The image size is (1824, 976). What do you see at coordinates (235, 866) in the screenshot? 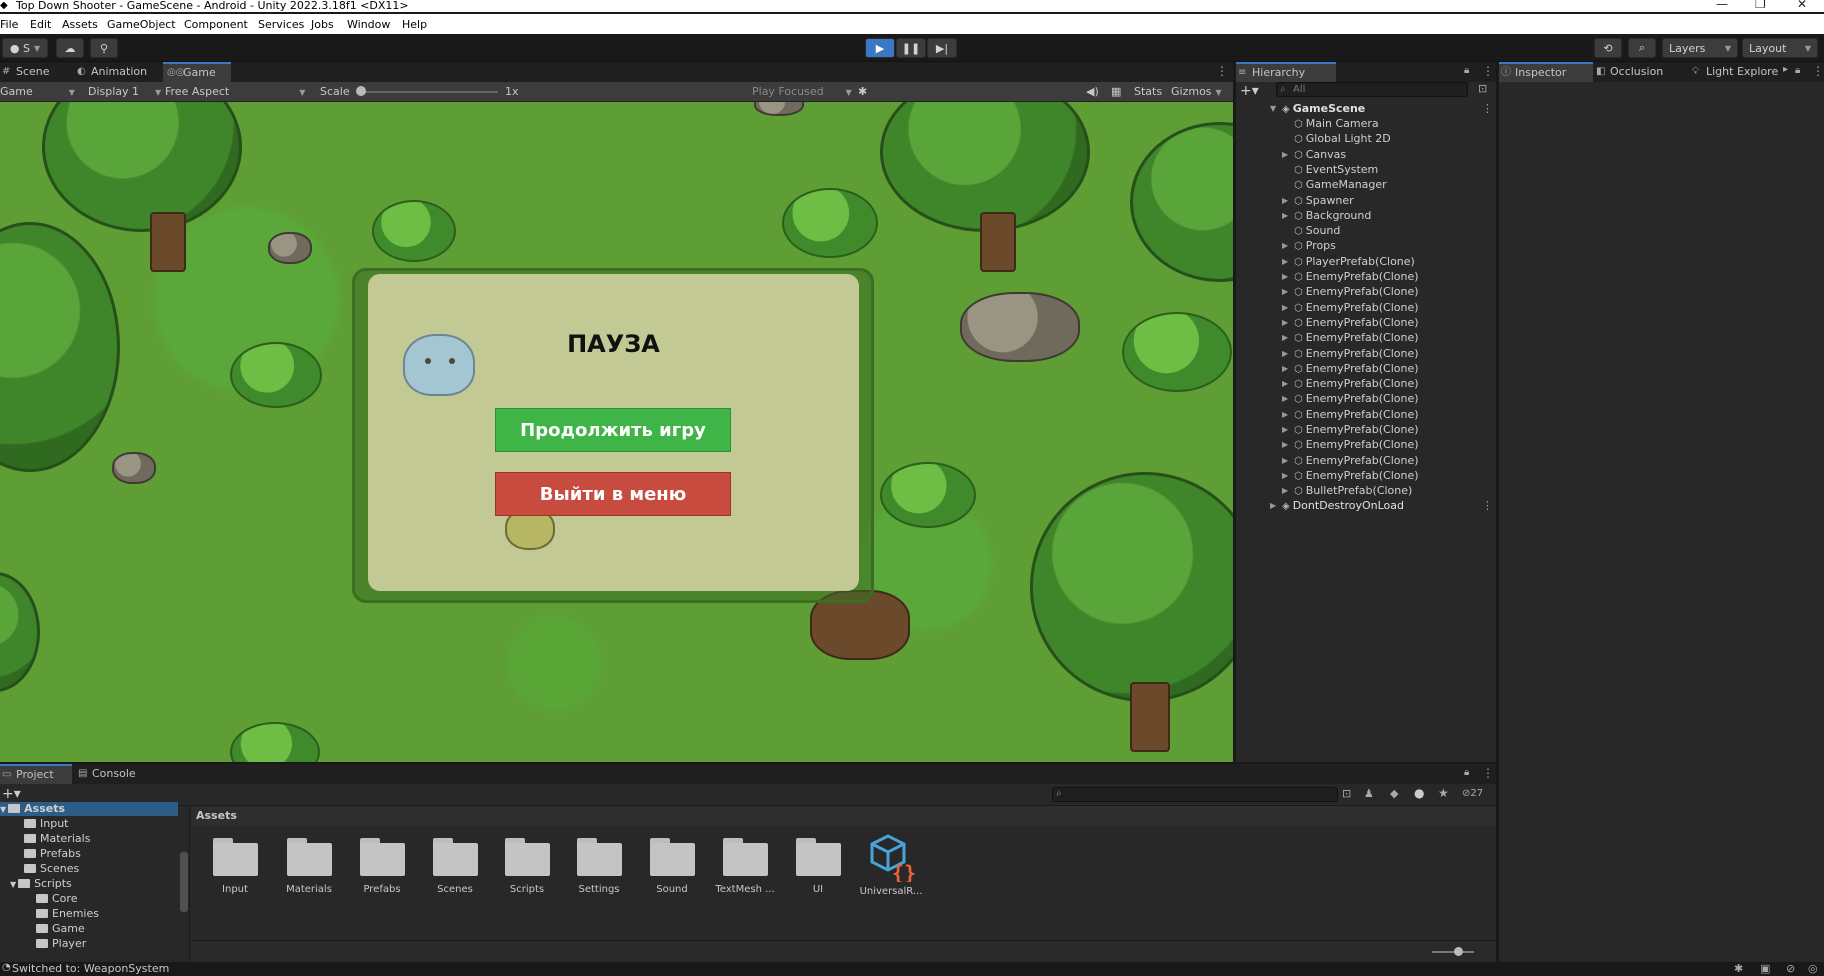
I see `asset-folder-input: Input` at bounding box center [235, 866].